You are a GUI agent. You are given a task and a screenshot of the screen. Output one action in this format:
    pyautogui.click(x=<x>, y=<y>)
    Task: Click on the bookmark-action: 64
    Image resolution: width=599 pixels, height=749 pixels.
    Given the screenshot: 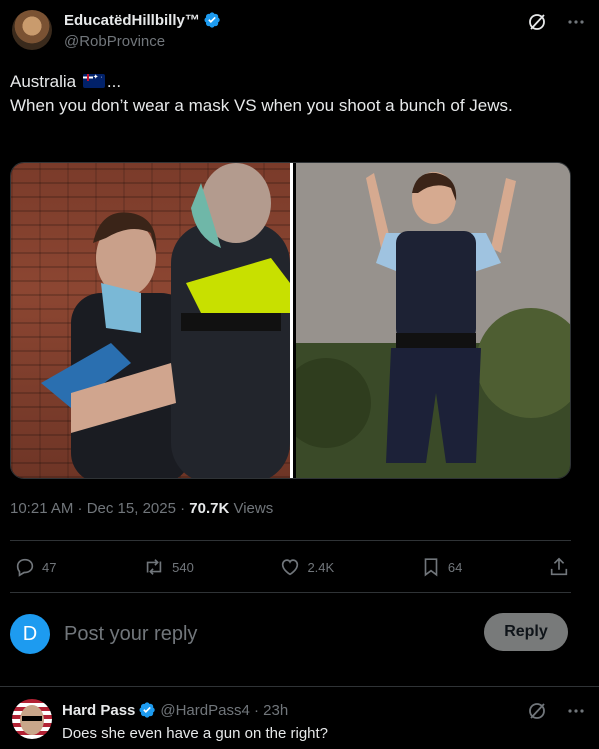 What is the action you would take?
    pyautogui.click(x=441, y=567)
    